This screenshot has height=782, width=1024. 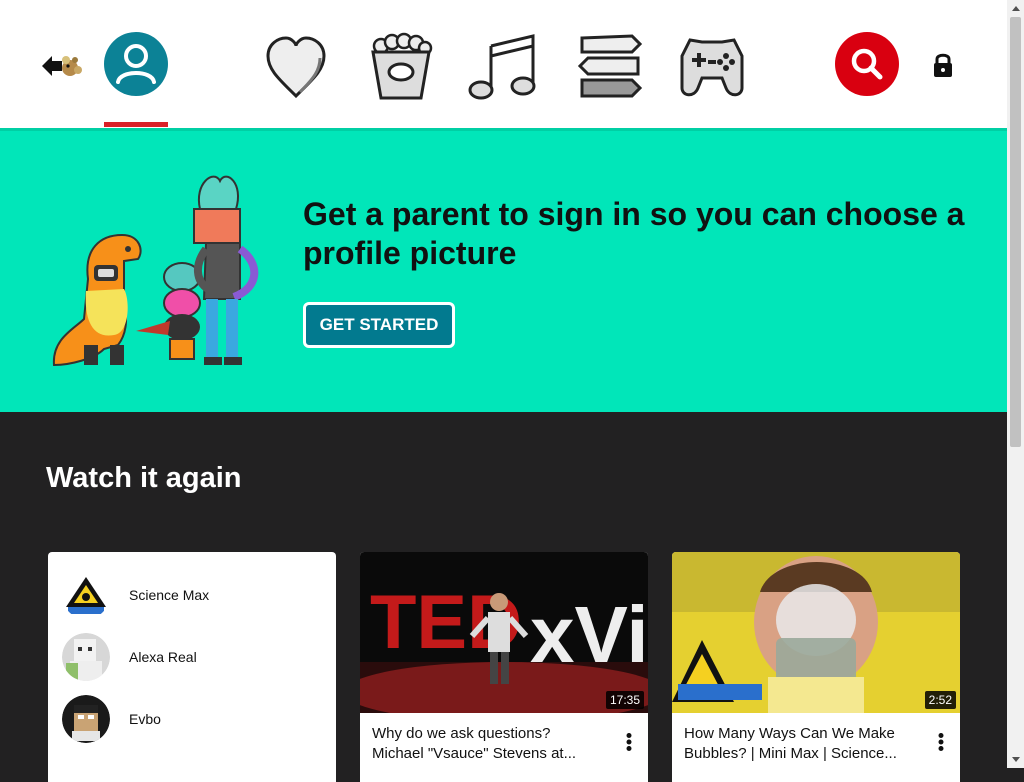 I want to click on video-thumbnail: TED xVi 17:35, so click(x=504, y=632).